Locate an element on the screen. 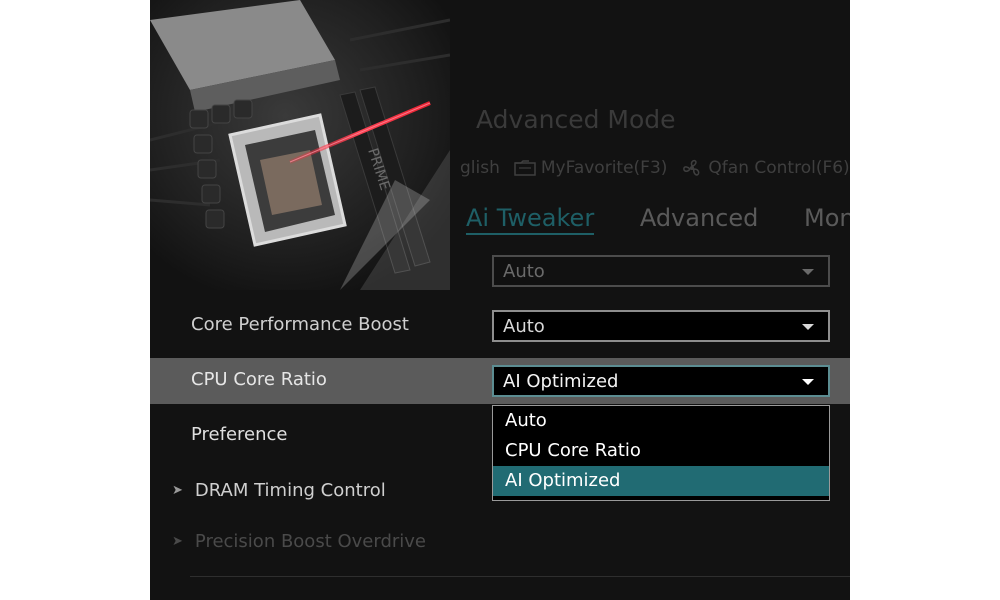 This screenshot has height=600, width=1000. core-performance-boost-label: Core Performance Boost is located at coordinates (300, 324).